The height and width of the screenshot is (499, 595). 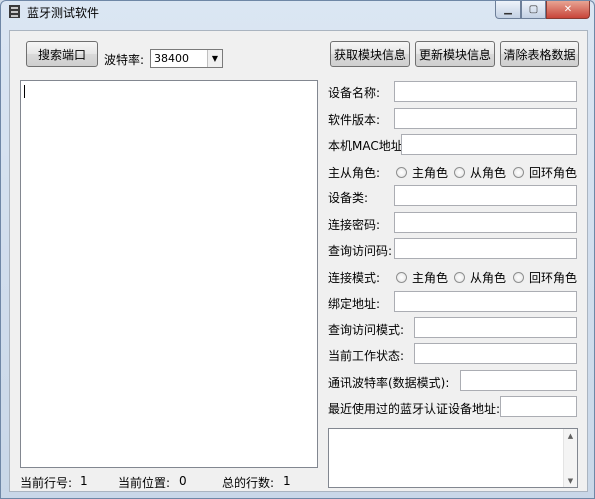 What do you see at coordinates (214, 58) in the screenshot?
I see `chevron-down-icon: ▼` at bounding box center [214, 58].